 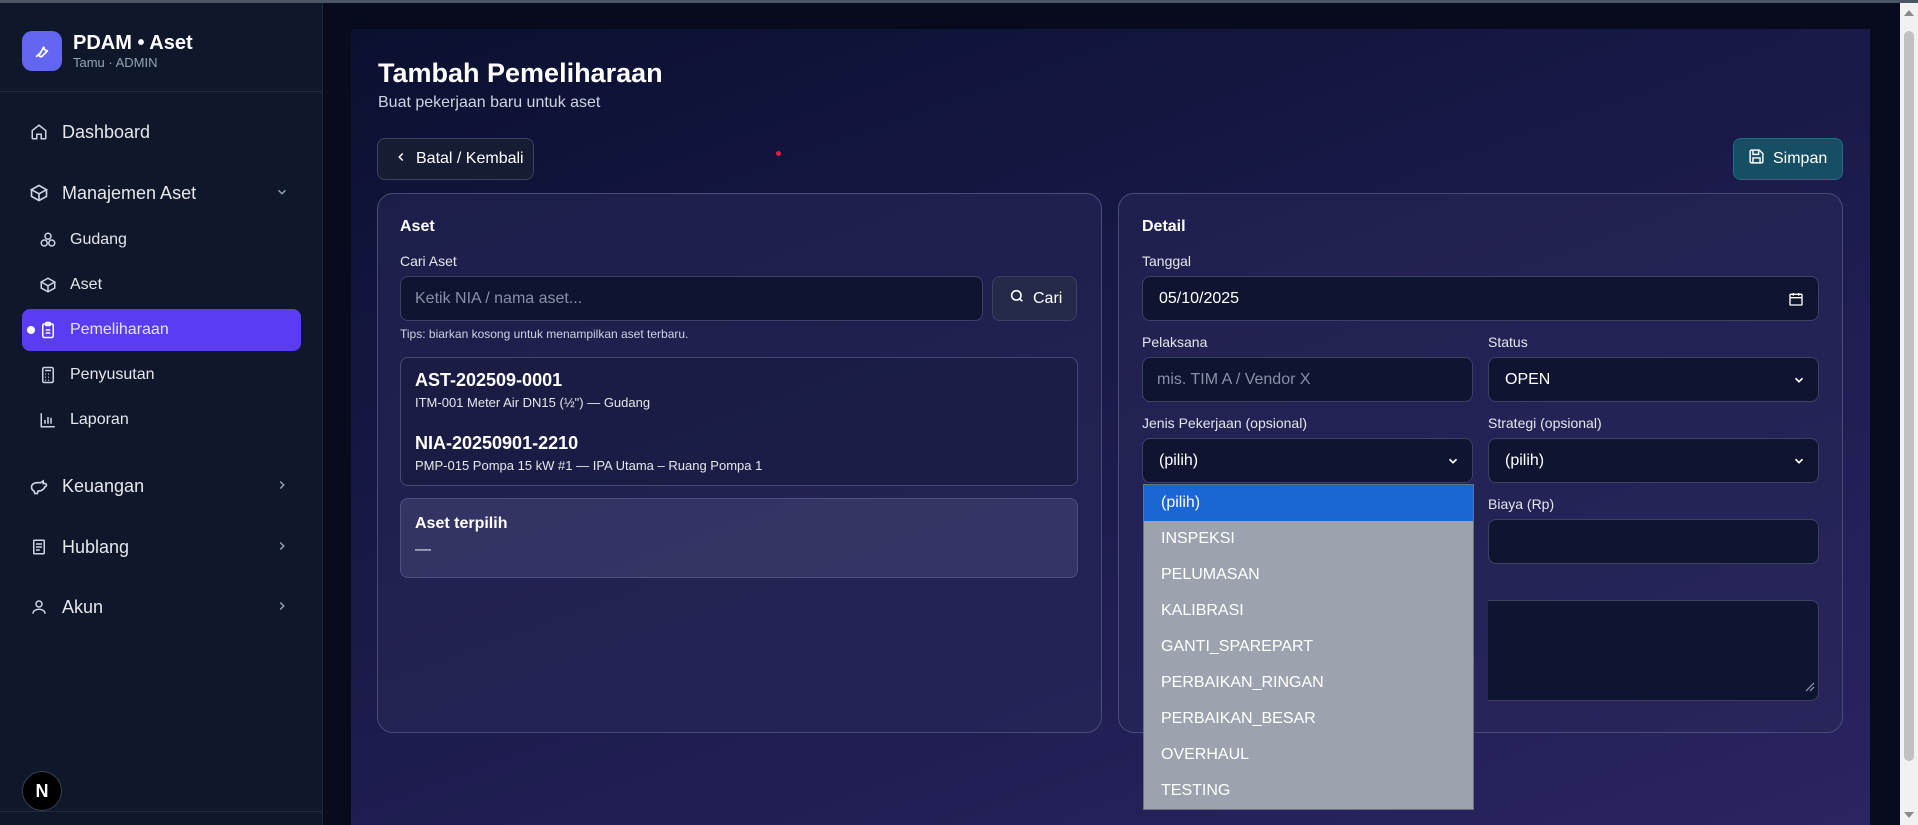 I want to click on next-dev-badge: N, so click(x=42, y=791).